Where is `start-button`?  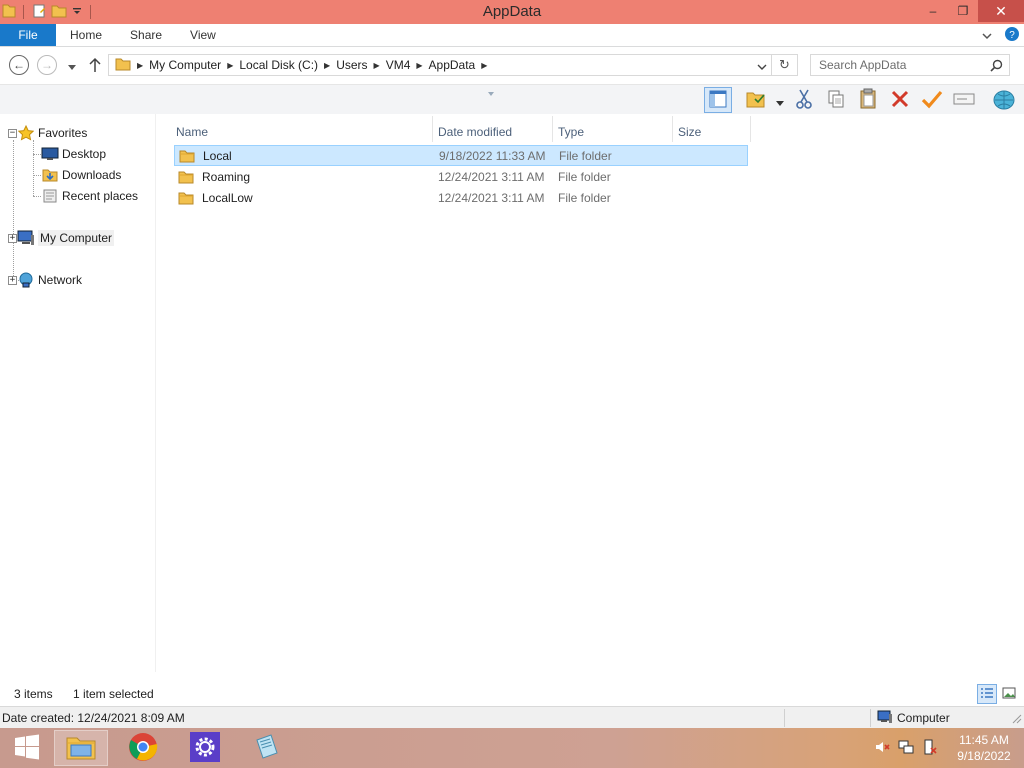 start-button is located at coordinates (27, 748).